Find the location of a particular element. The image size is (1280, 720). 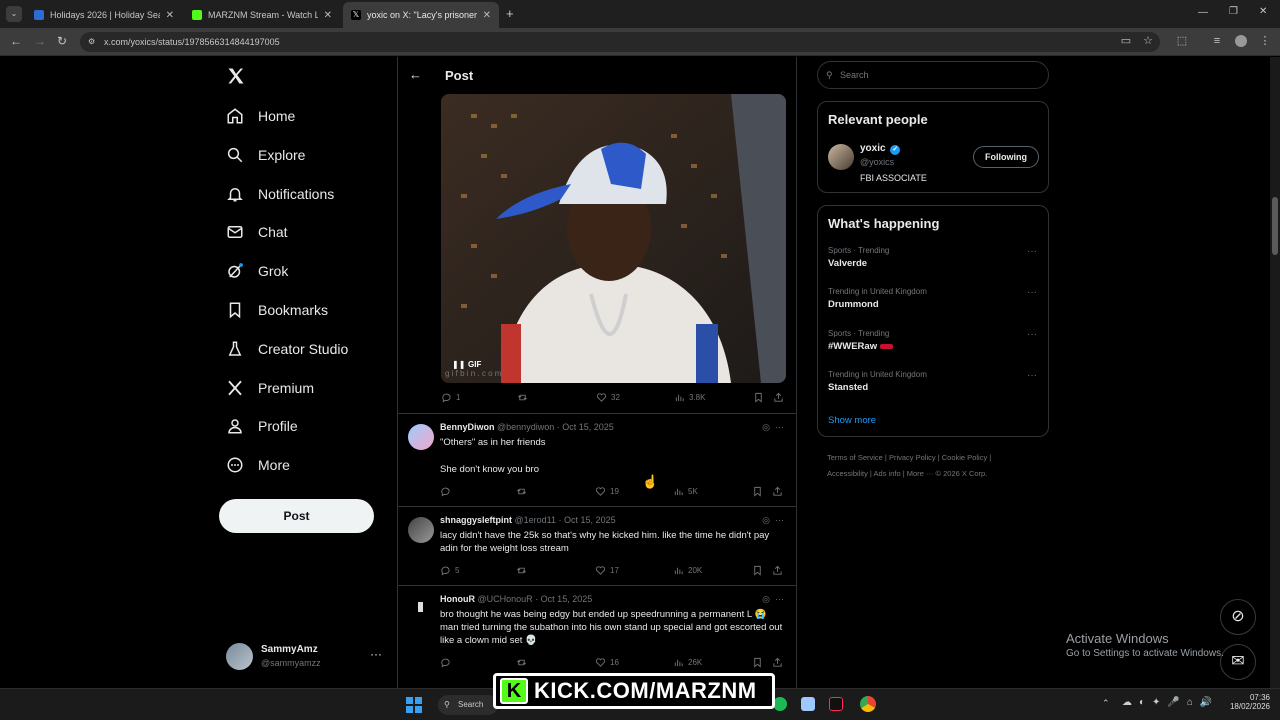

spotify-icon is located at coordinates (780, 704).